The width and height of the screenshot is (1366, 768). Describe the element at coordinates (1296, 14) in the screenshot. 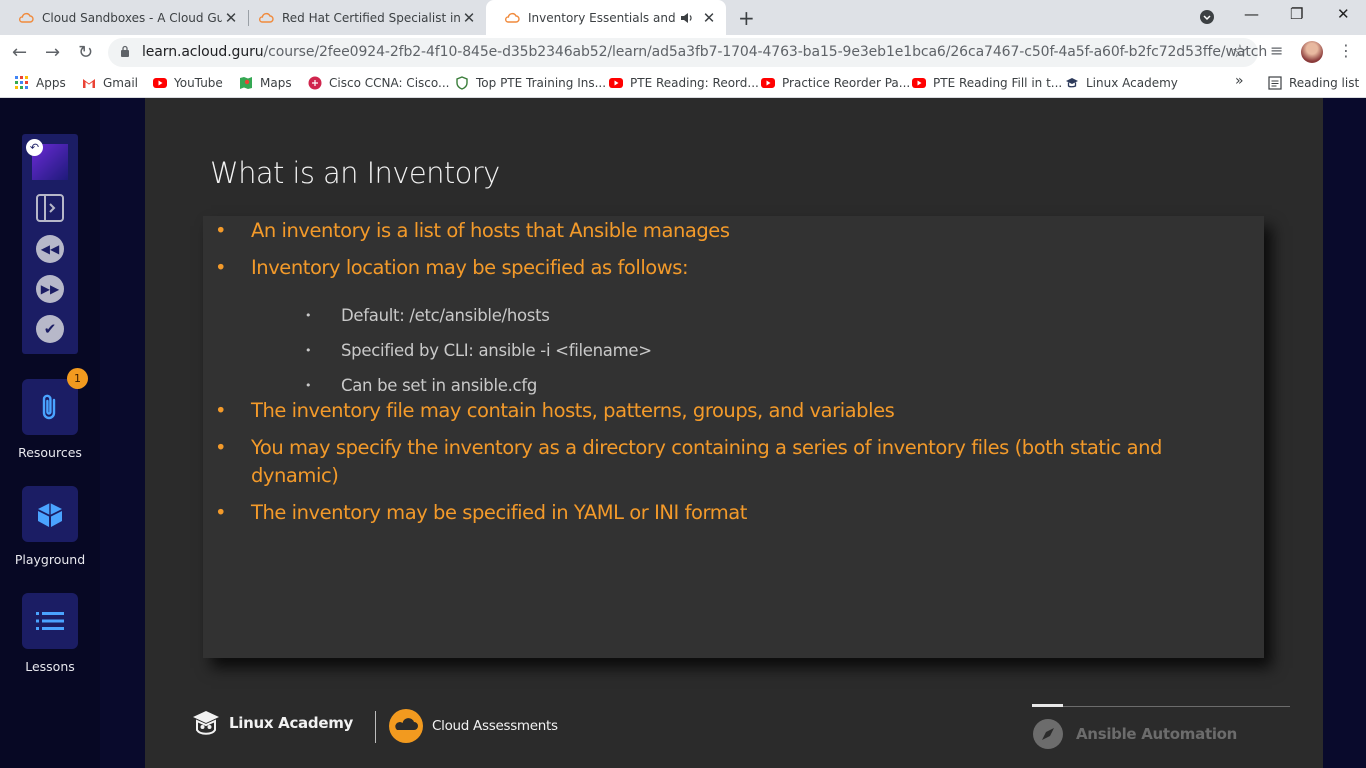

I see `restore-icon: ❐` at that location.